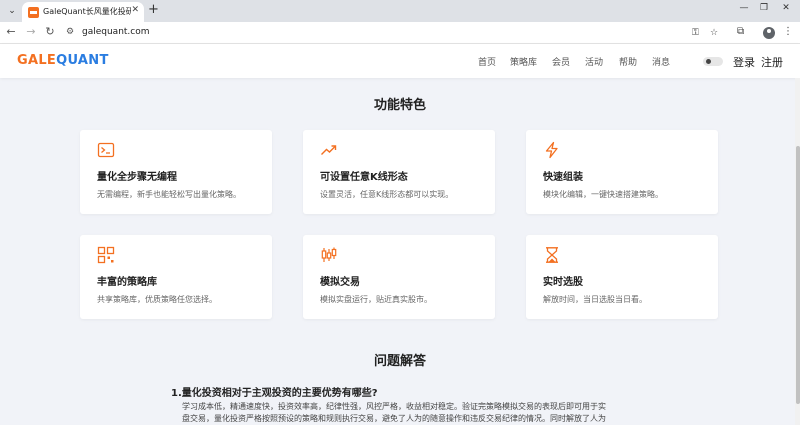 This screenshot has height=425, width=800. Describe the element at coordinates (603, 194) in the screenshot. I see `feature-description: 模块化编辑，一键快速搭建策略。` at that location.